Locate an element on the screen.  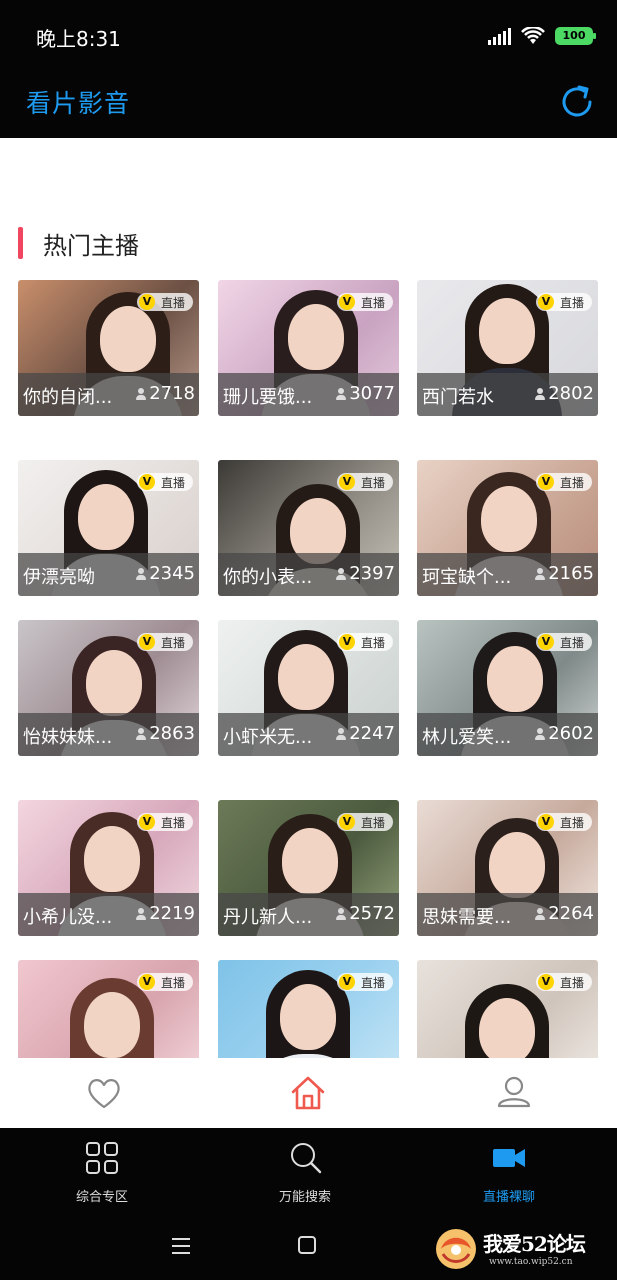
watermark-logo-icon is located at coordinates (456, 1249).